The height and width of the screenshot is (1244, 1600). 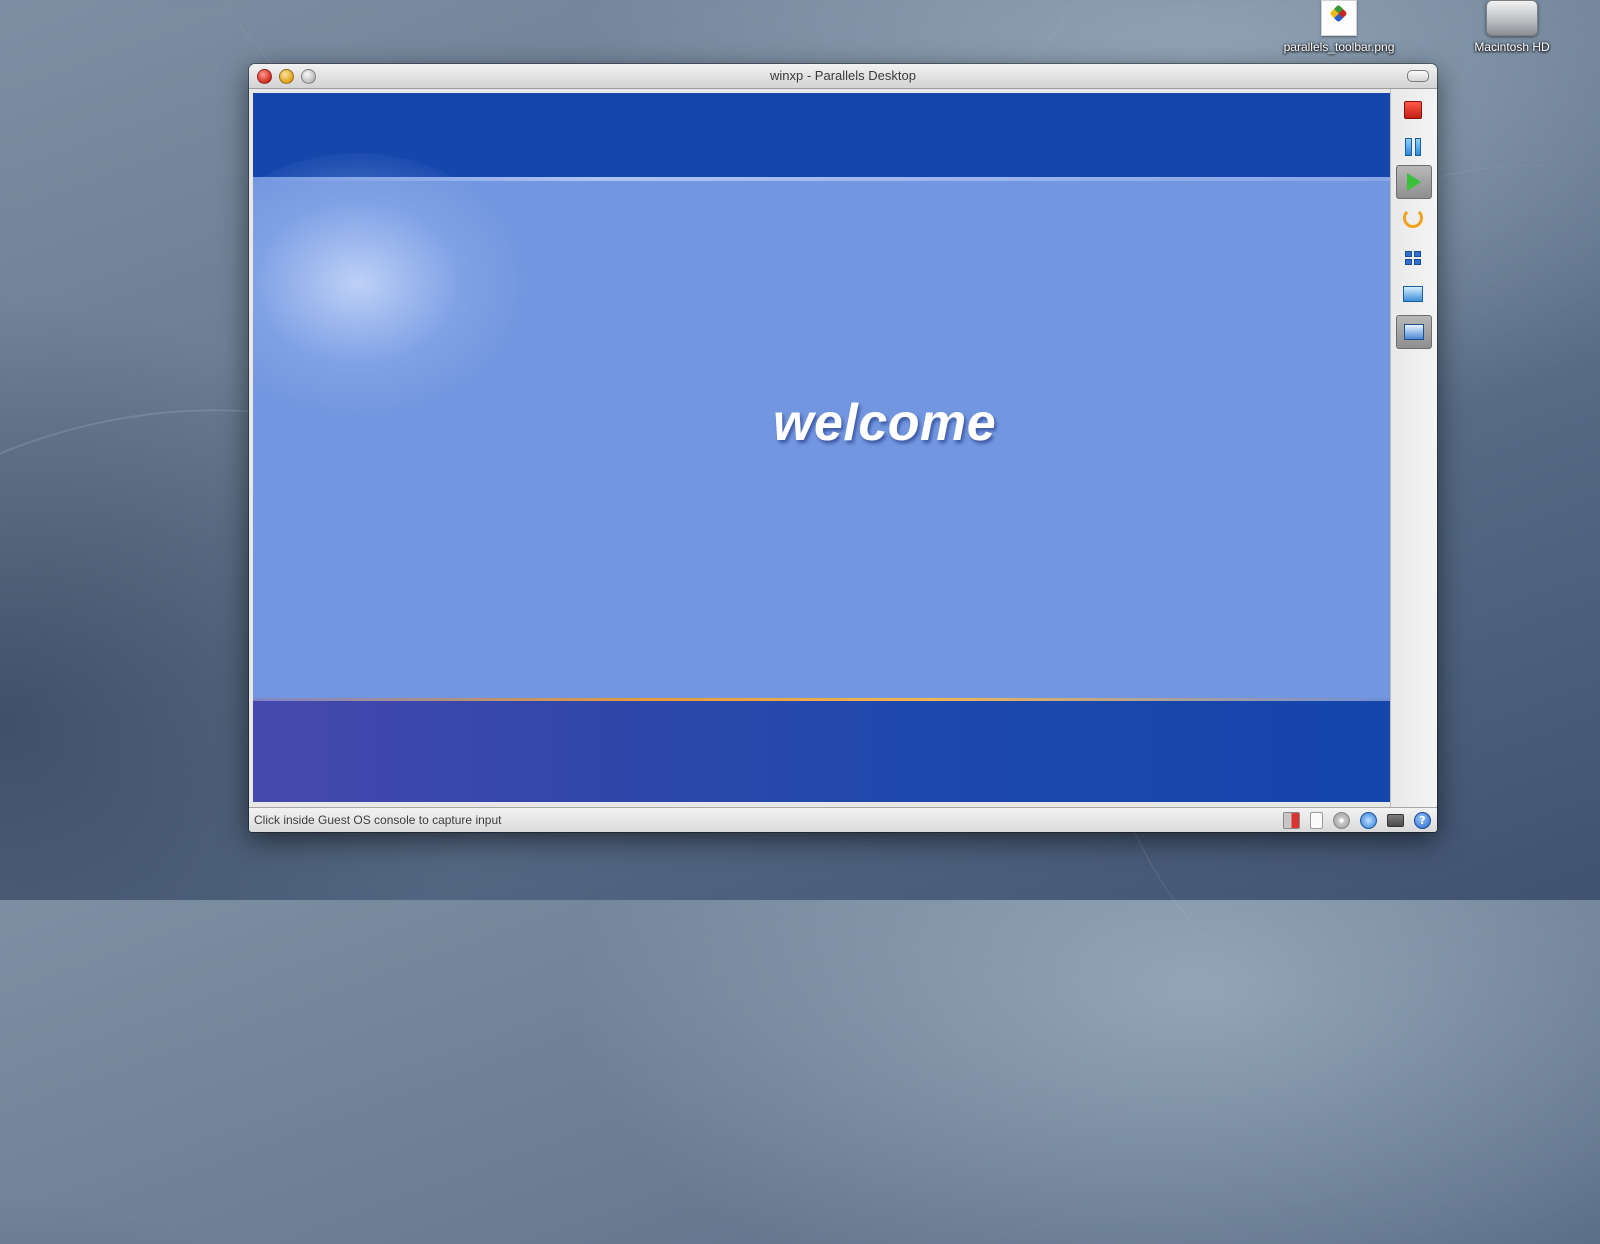 What do you see at coordinates (885, 423) in the screenshot?
I see `welcome-text: welcome` at bounding box center [885, 423].